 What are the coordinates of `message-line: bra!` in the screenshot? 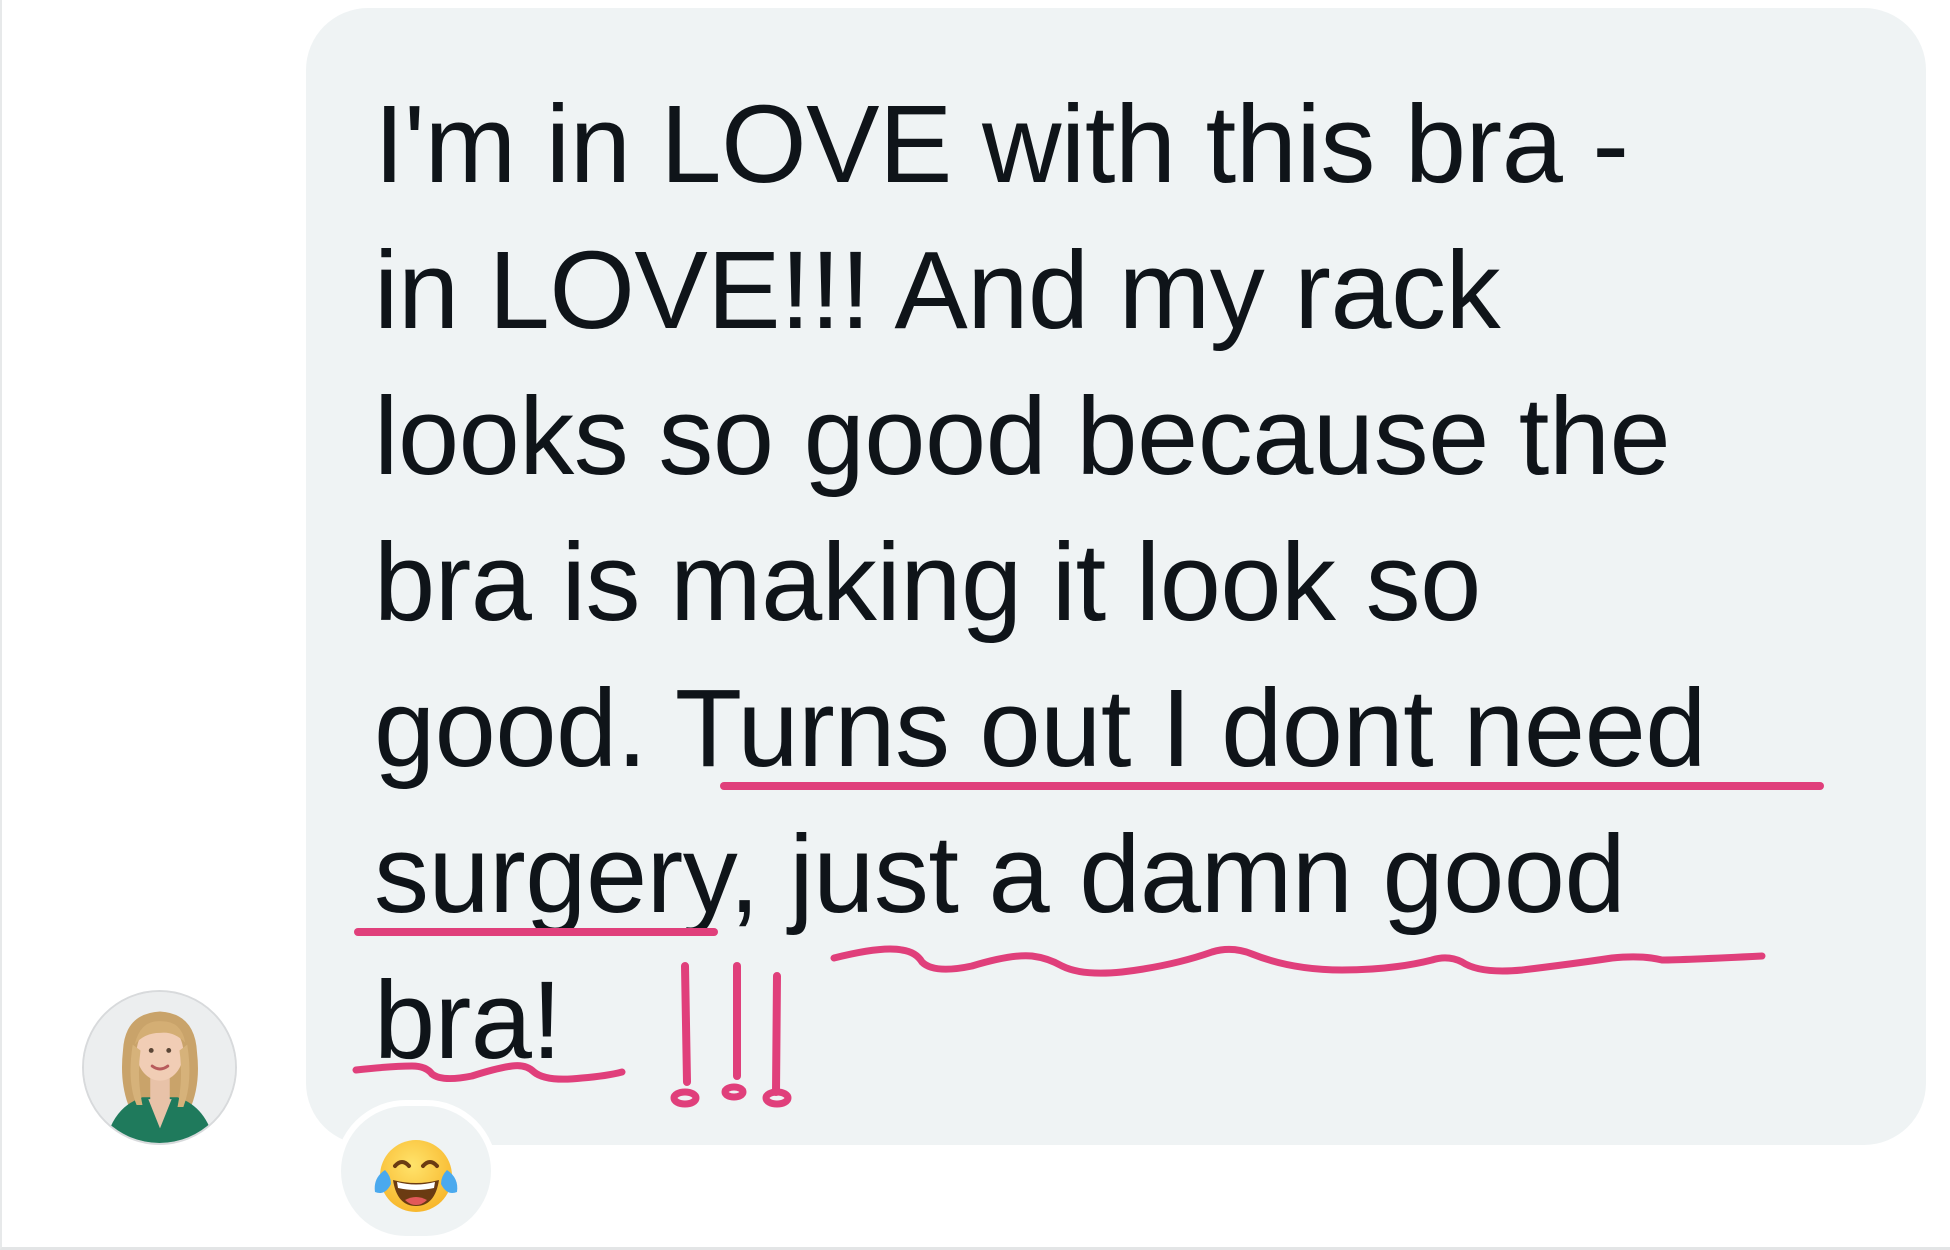 It's located at (468, 1020).